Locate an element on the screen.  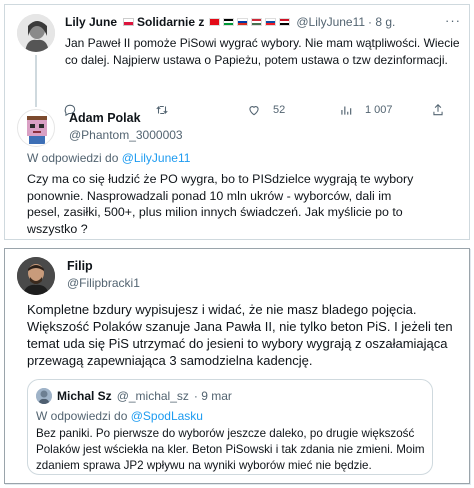
adam-polak-avatar is located at coordinates (36, 128).